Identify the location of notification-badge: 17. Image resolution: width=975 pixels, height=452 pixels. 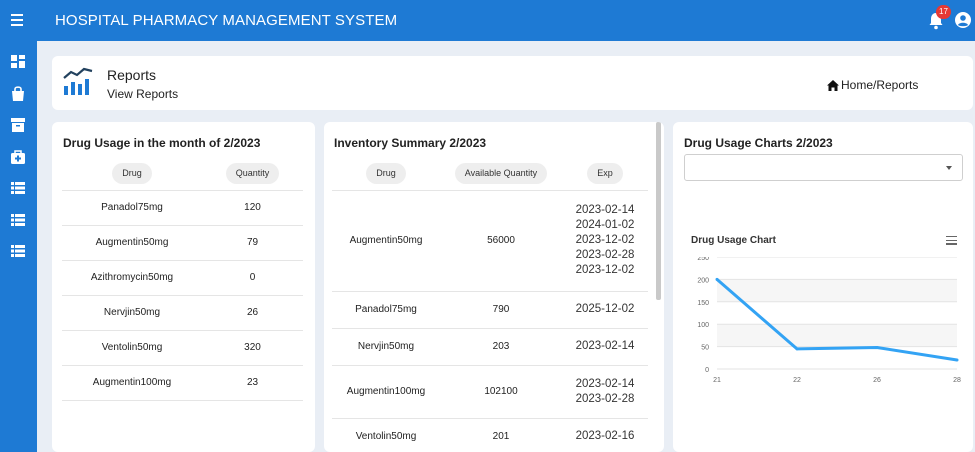
(943, 12).